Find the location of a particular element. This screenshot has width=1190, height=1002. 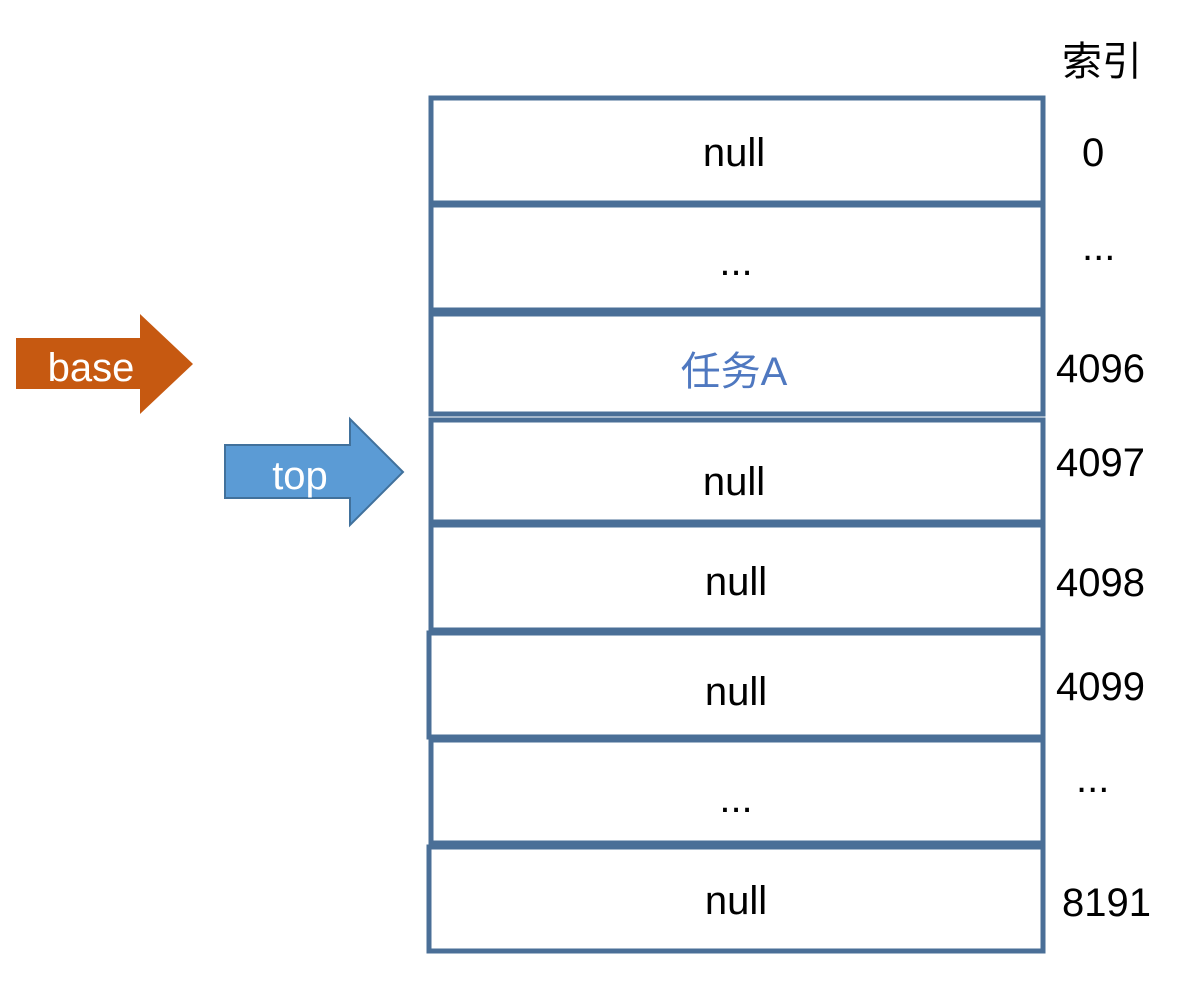

index-label: 4099 is located at coordinates (1100, 687).